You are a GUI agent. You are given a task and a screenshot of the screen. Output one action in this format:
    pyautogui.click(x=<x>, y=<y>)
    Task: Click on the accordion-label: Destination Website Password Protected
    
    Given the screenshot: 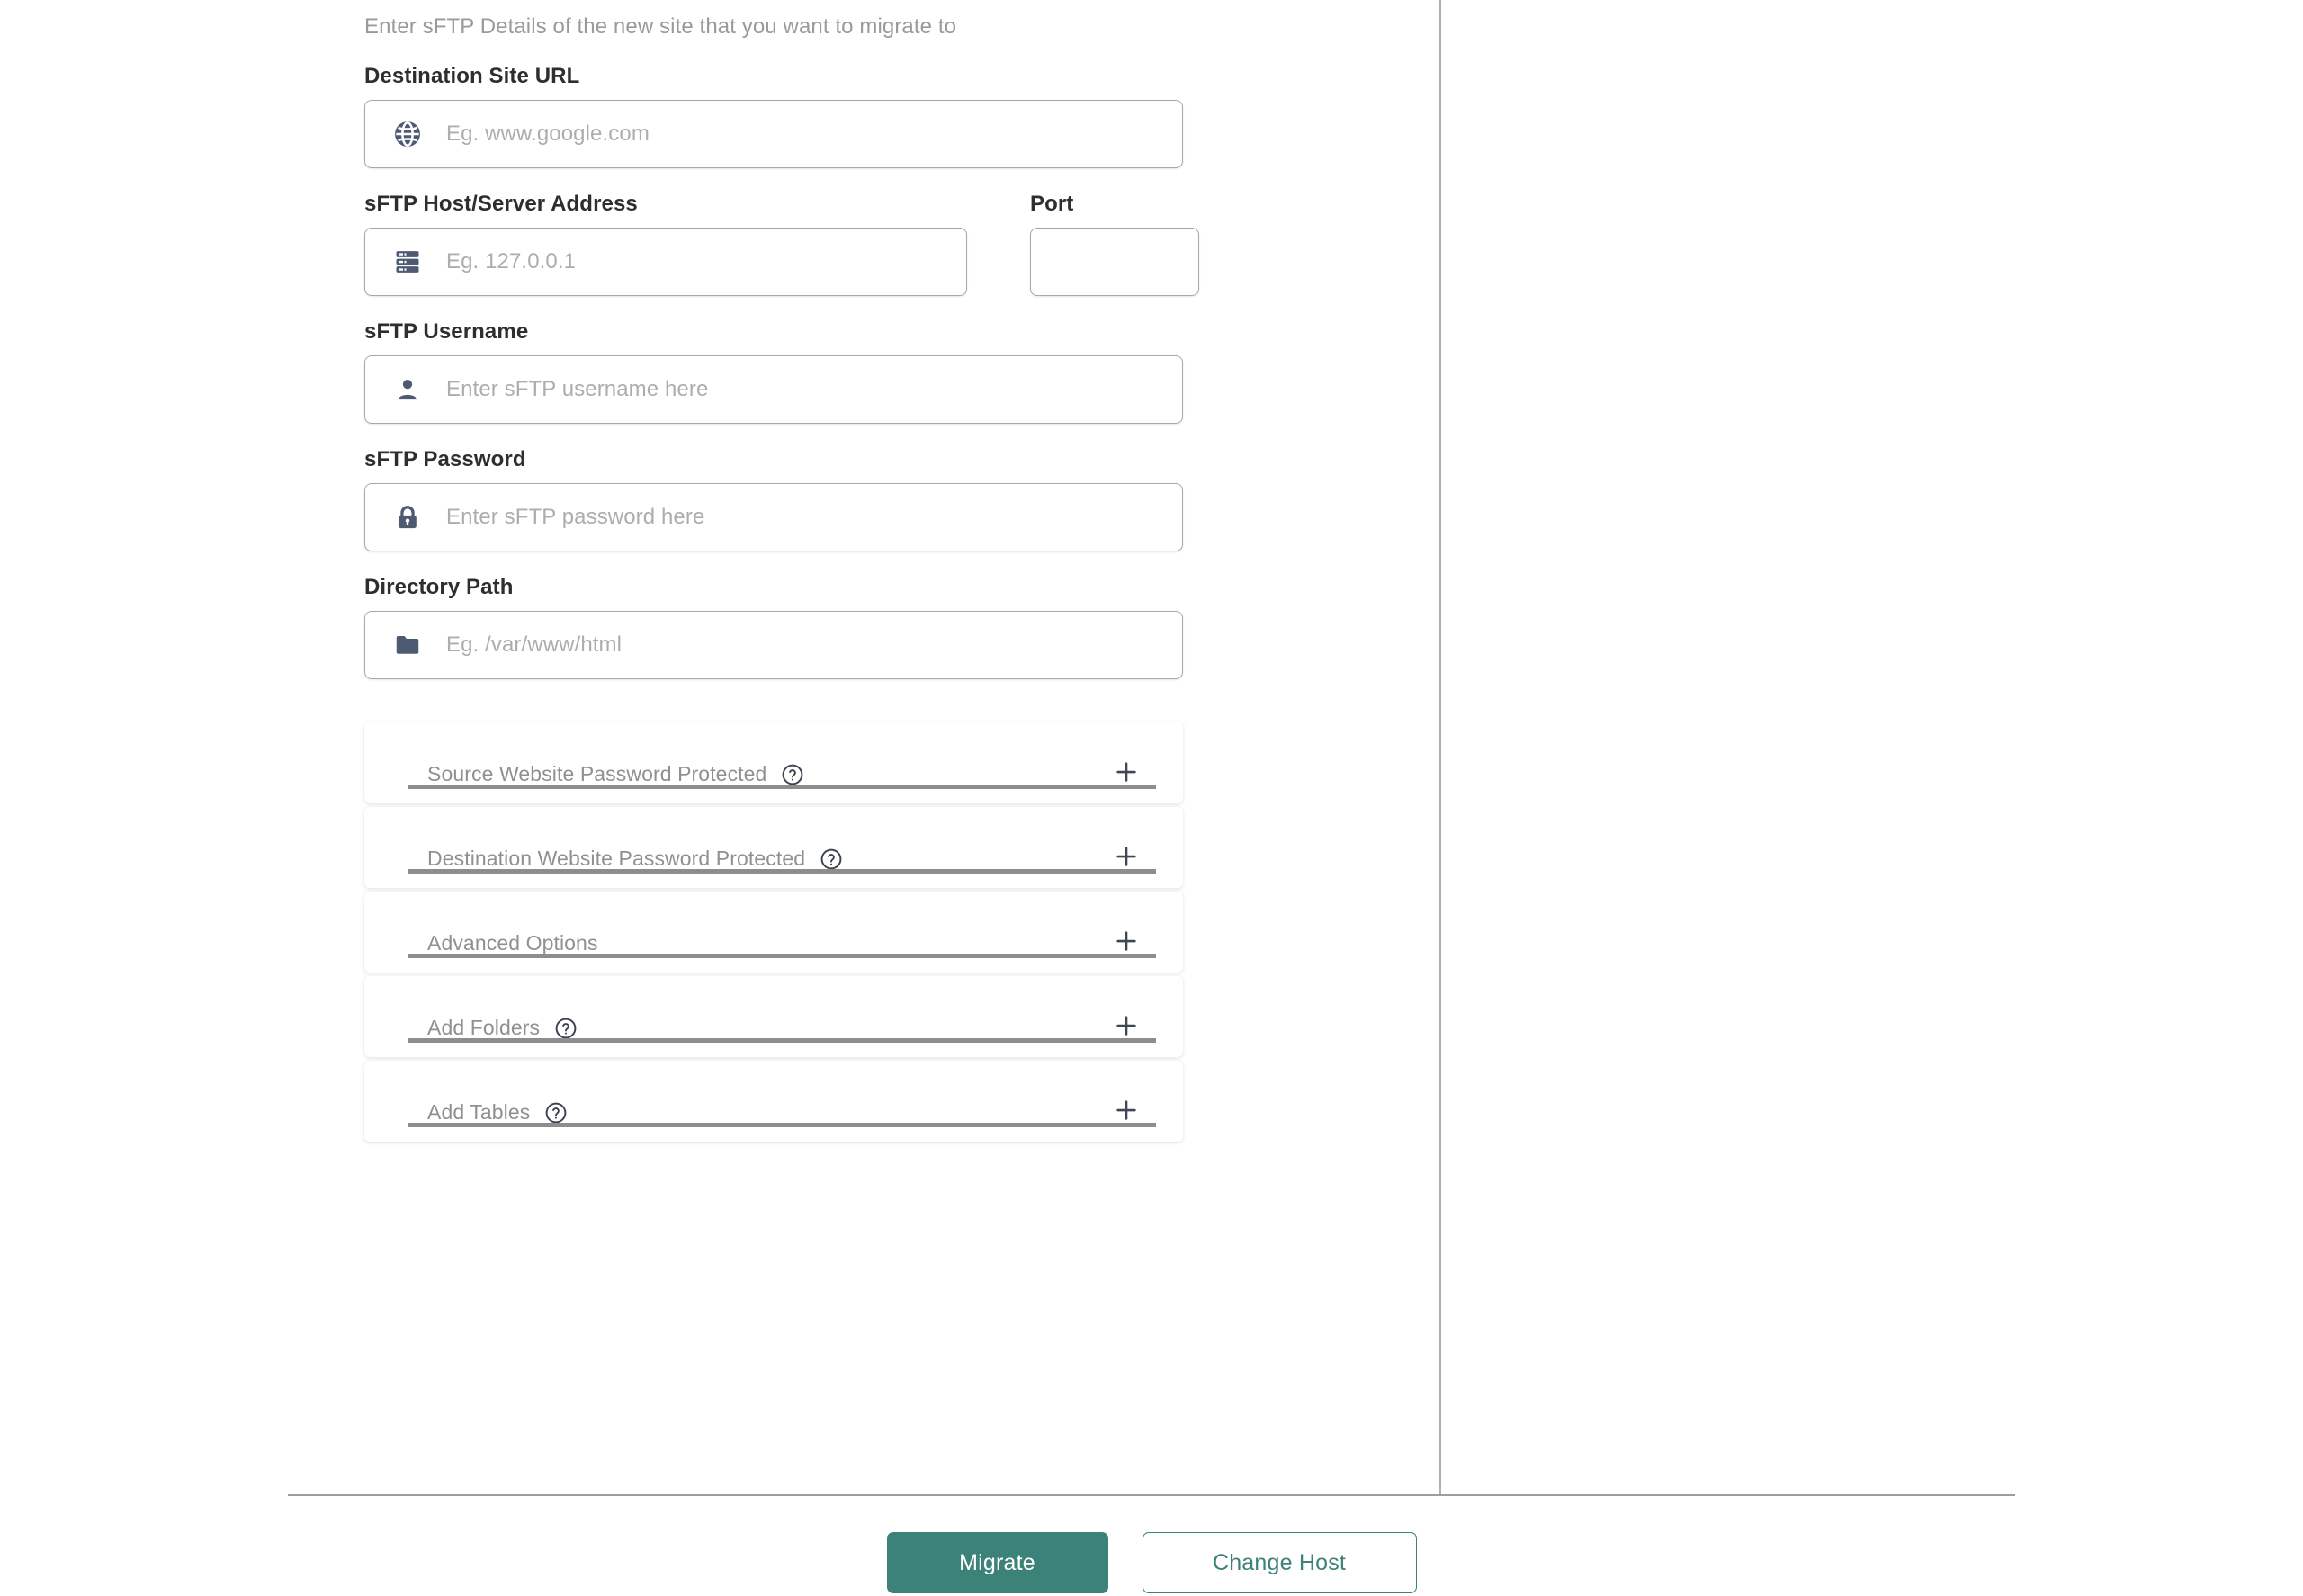 What is the action you would take?
    pyautogui.click(x=616, y=858)
    